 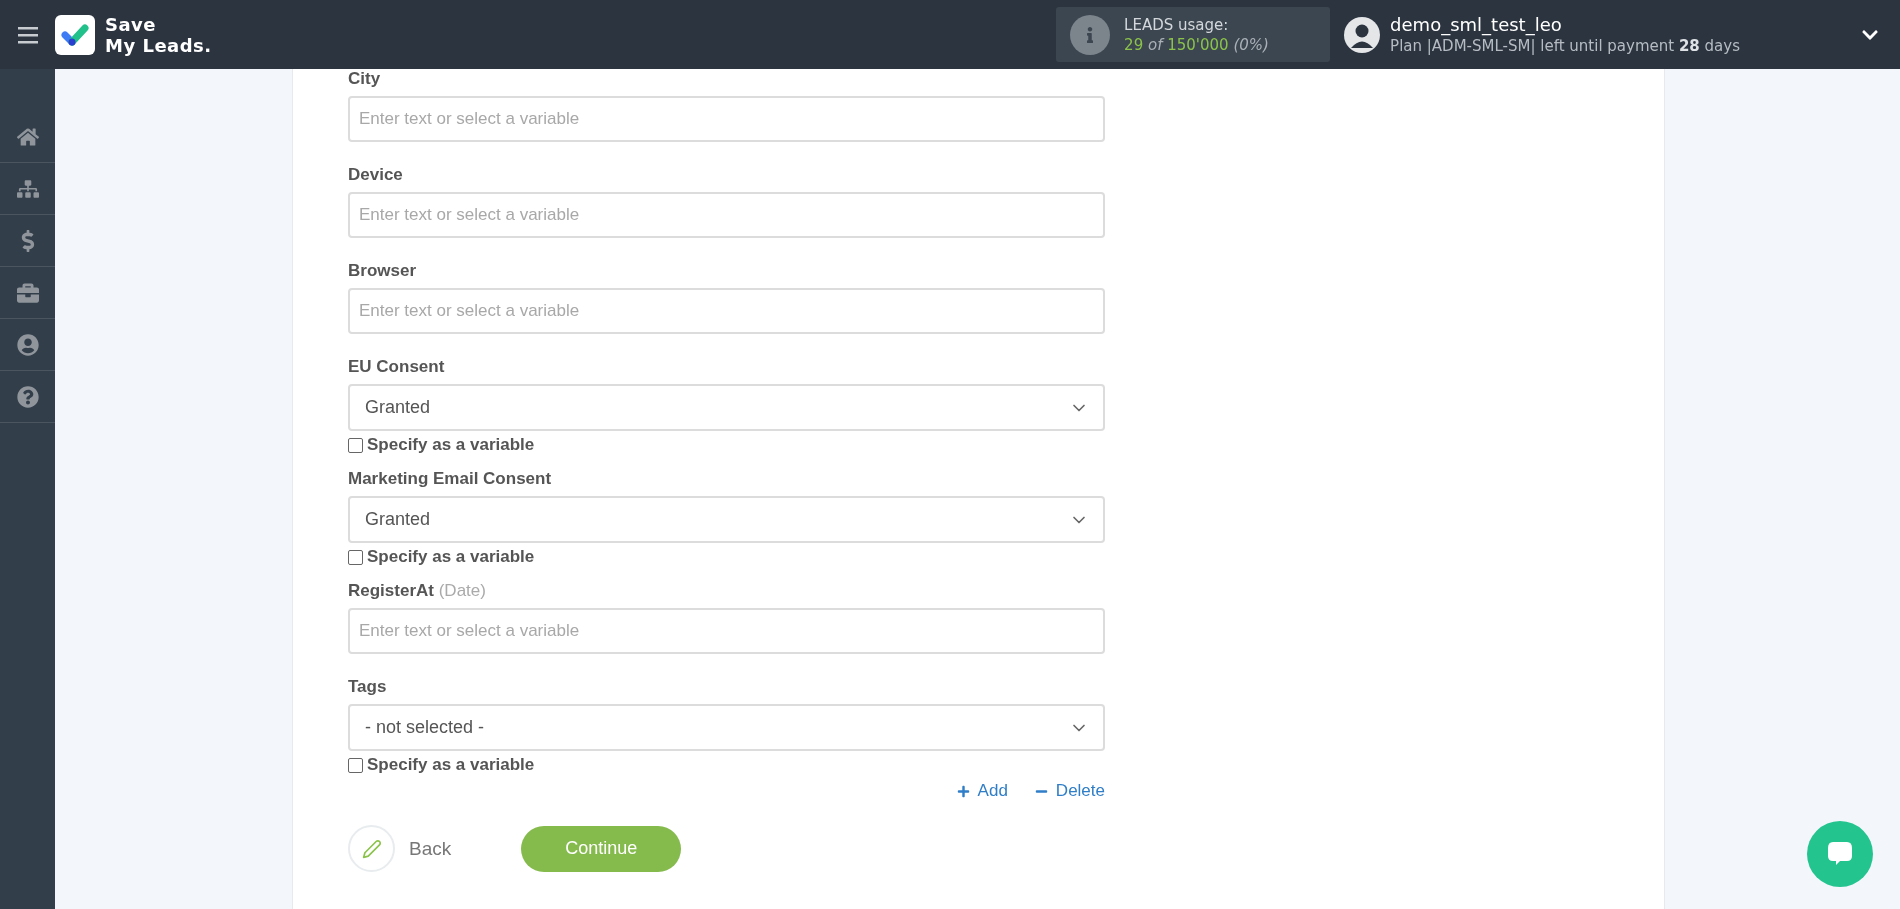 I want to click on select-field: - not selected -, so click(x=726, y=727).